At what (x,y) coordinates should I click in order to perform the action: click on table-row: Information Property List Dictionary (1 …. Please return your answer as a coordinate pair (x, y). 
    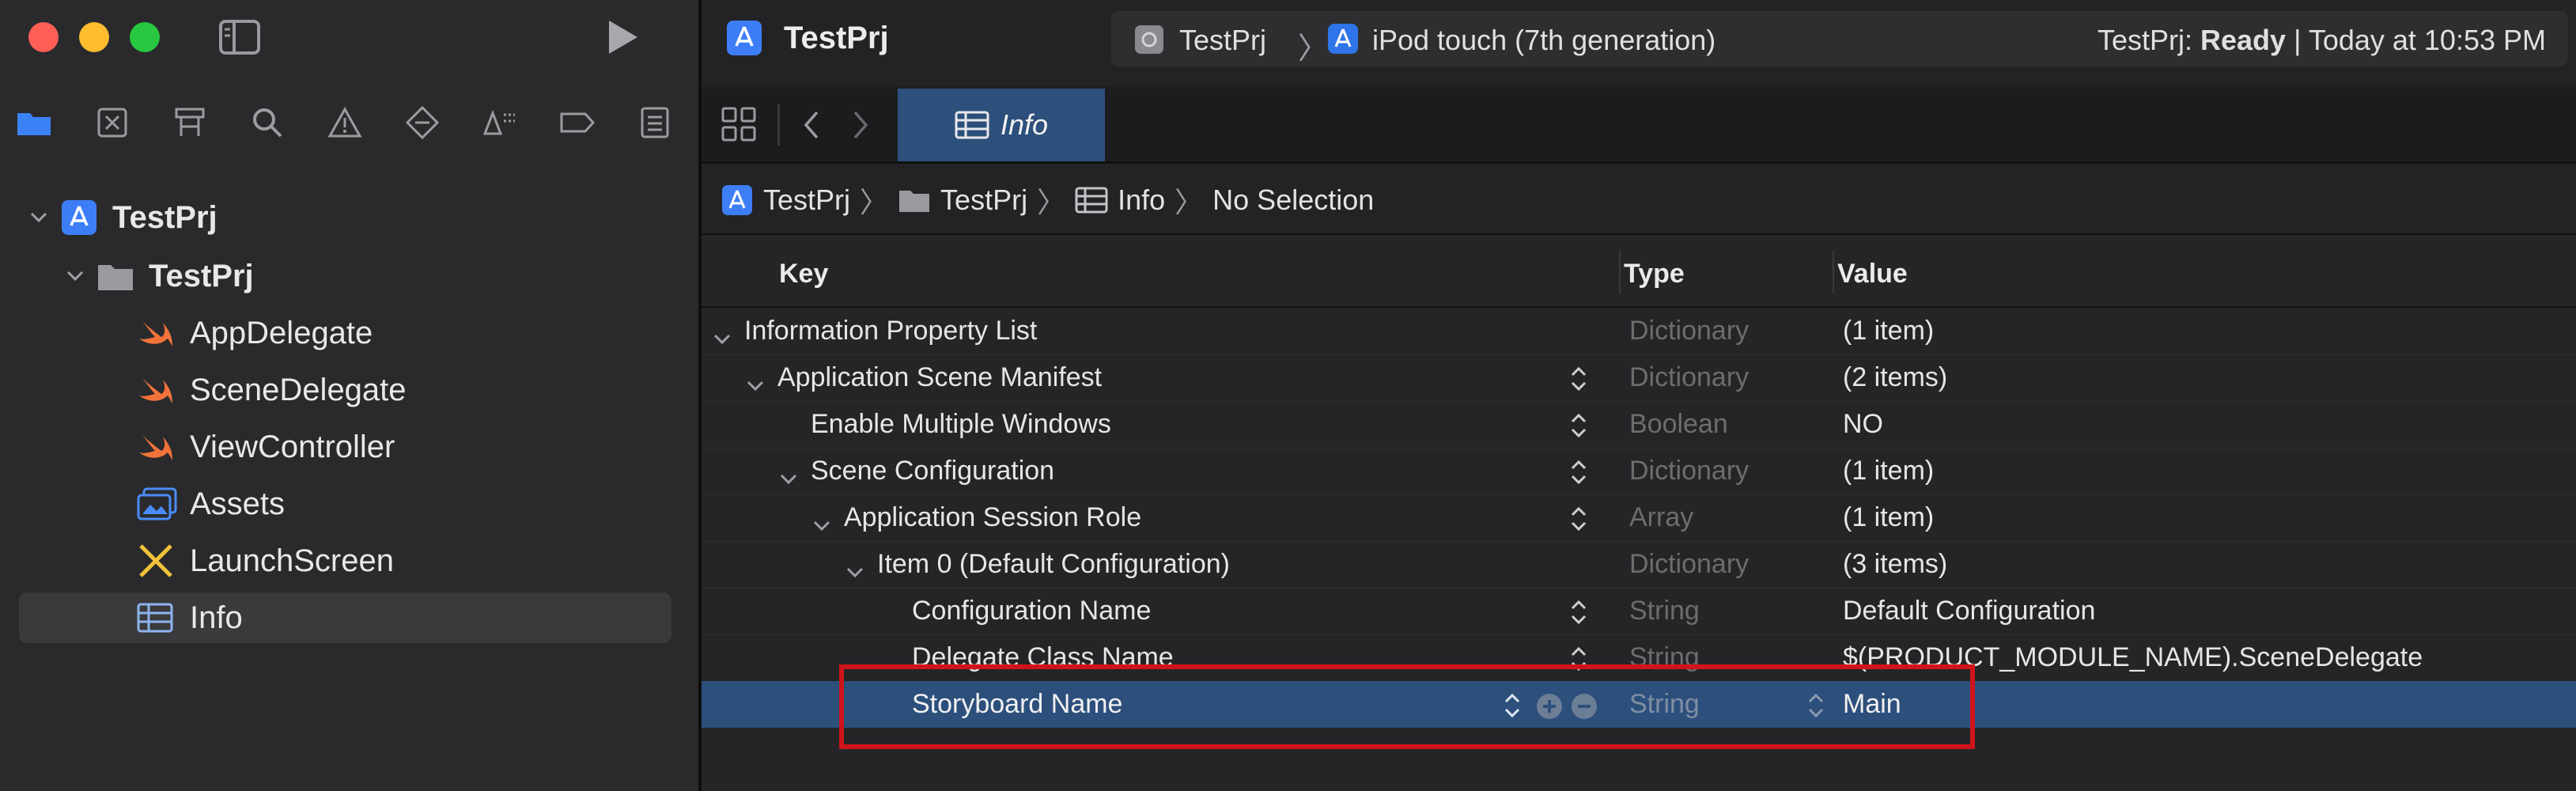
    Looking at the image, I should click on (1639, 331).